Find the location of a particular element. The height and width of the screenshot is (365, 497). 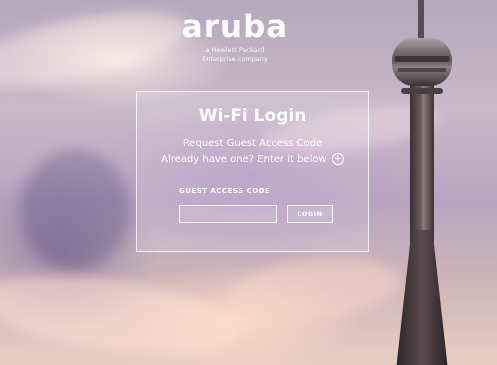

request-code-link: Request Guest Access Code is located at coordinates (252, 143).